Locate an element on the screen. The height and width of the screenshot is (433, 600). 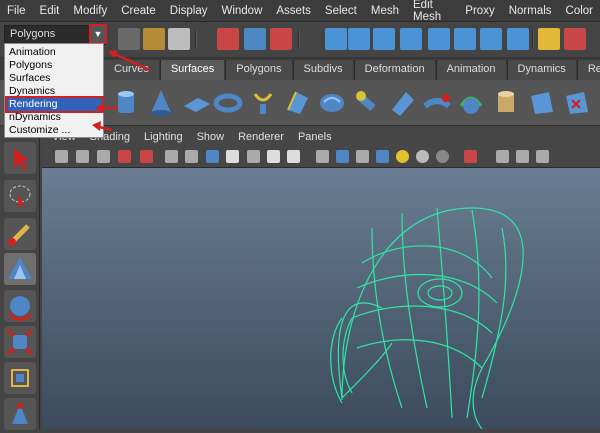
textured-icon is located at coordinates (382, 156).